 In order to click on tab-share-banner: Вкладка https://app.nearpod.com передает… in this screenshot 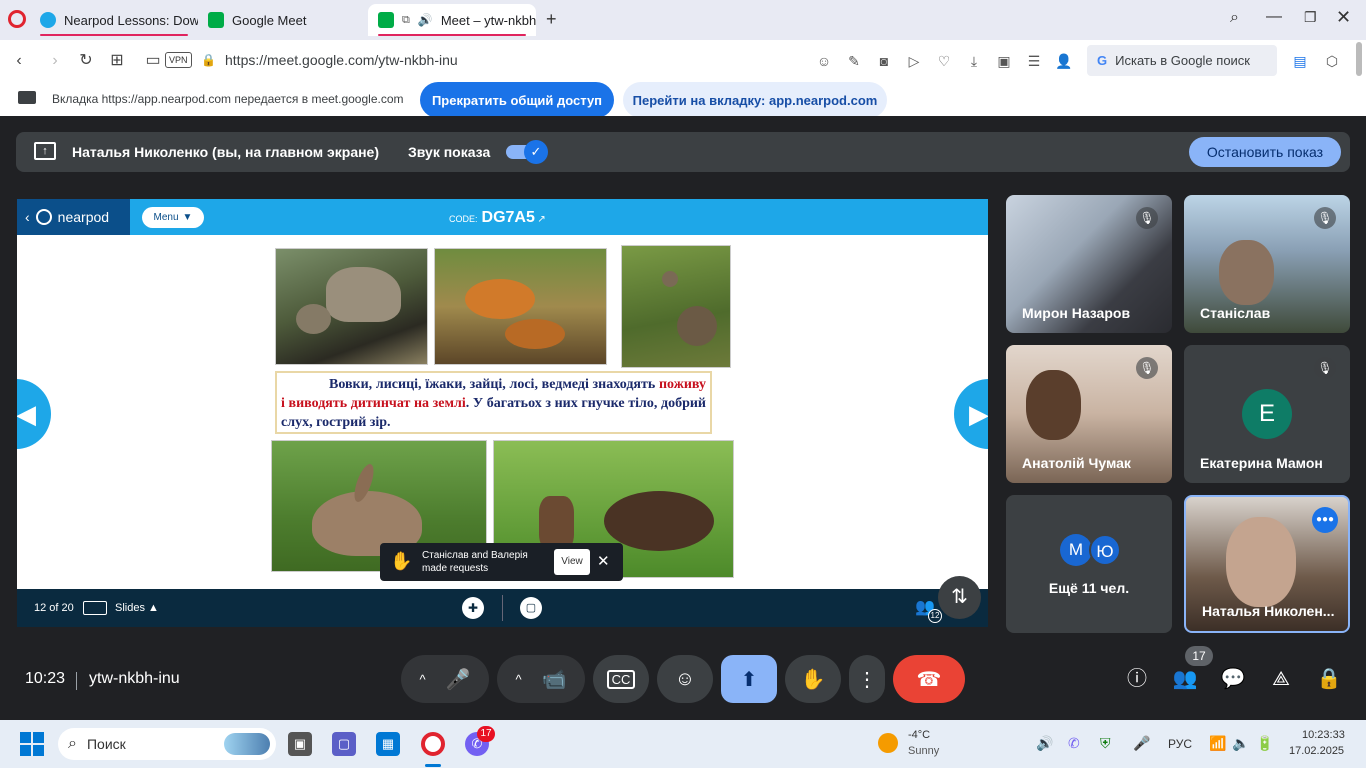, I will do `click(683, 100)`.